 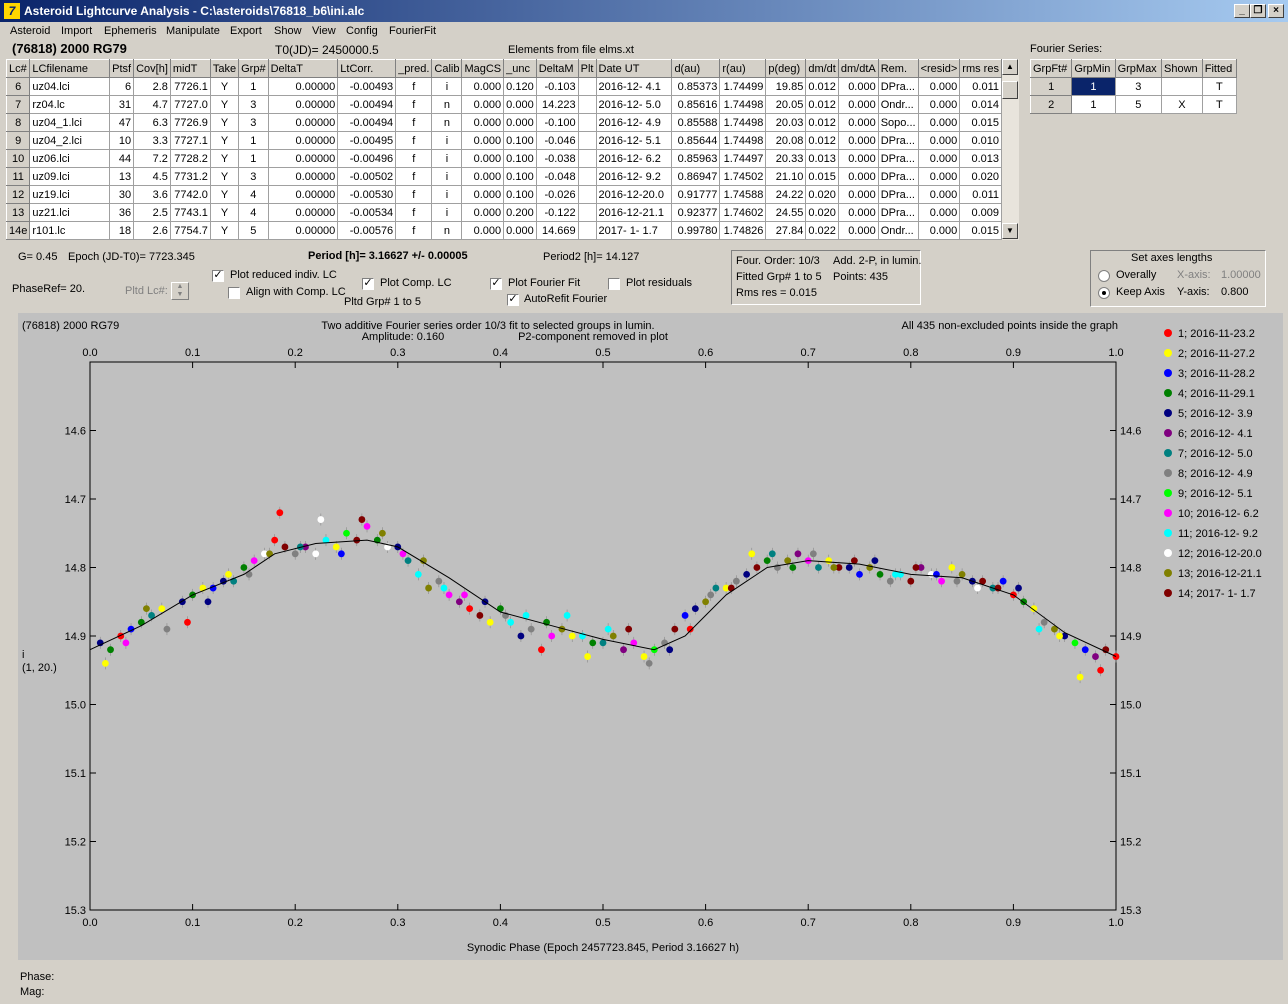 What do you see at coordinates (18, 104) in the screenshot?
I see `table-cell: 7` at bounding box center [18, 104].